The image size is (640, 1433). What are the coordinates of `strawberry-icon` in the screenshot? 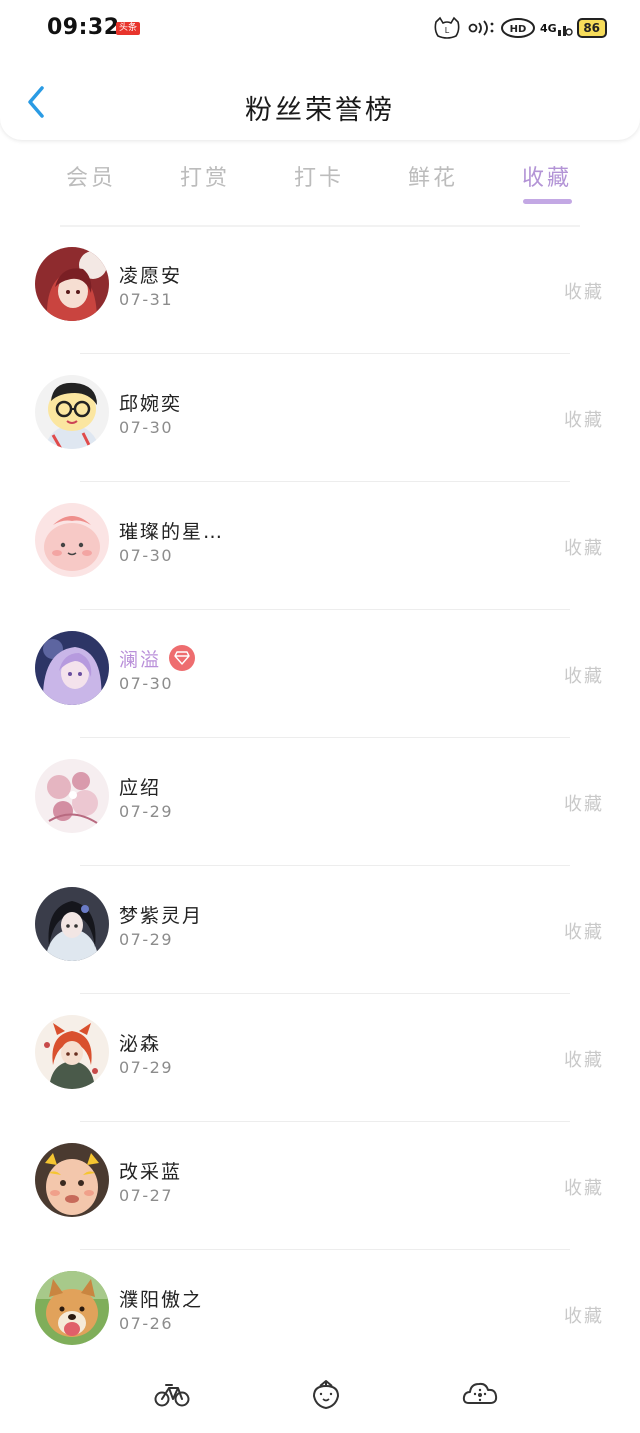 It's located at (326, 1395).